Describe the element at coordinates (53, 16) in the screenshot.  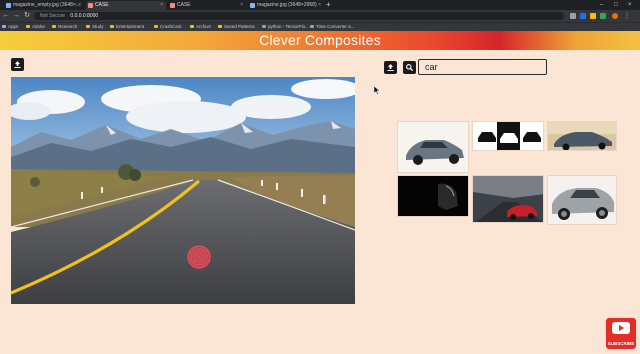
I see `security-indicator: Not Secure` at that location.